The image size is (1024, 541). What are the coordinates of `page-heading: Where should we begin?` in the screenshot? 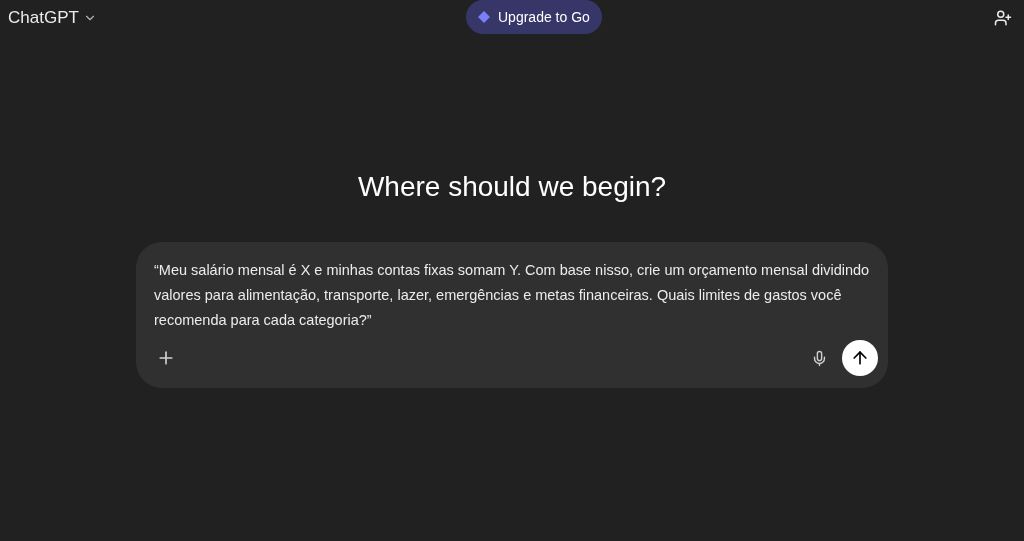 It's located at (512, 187).